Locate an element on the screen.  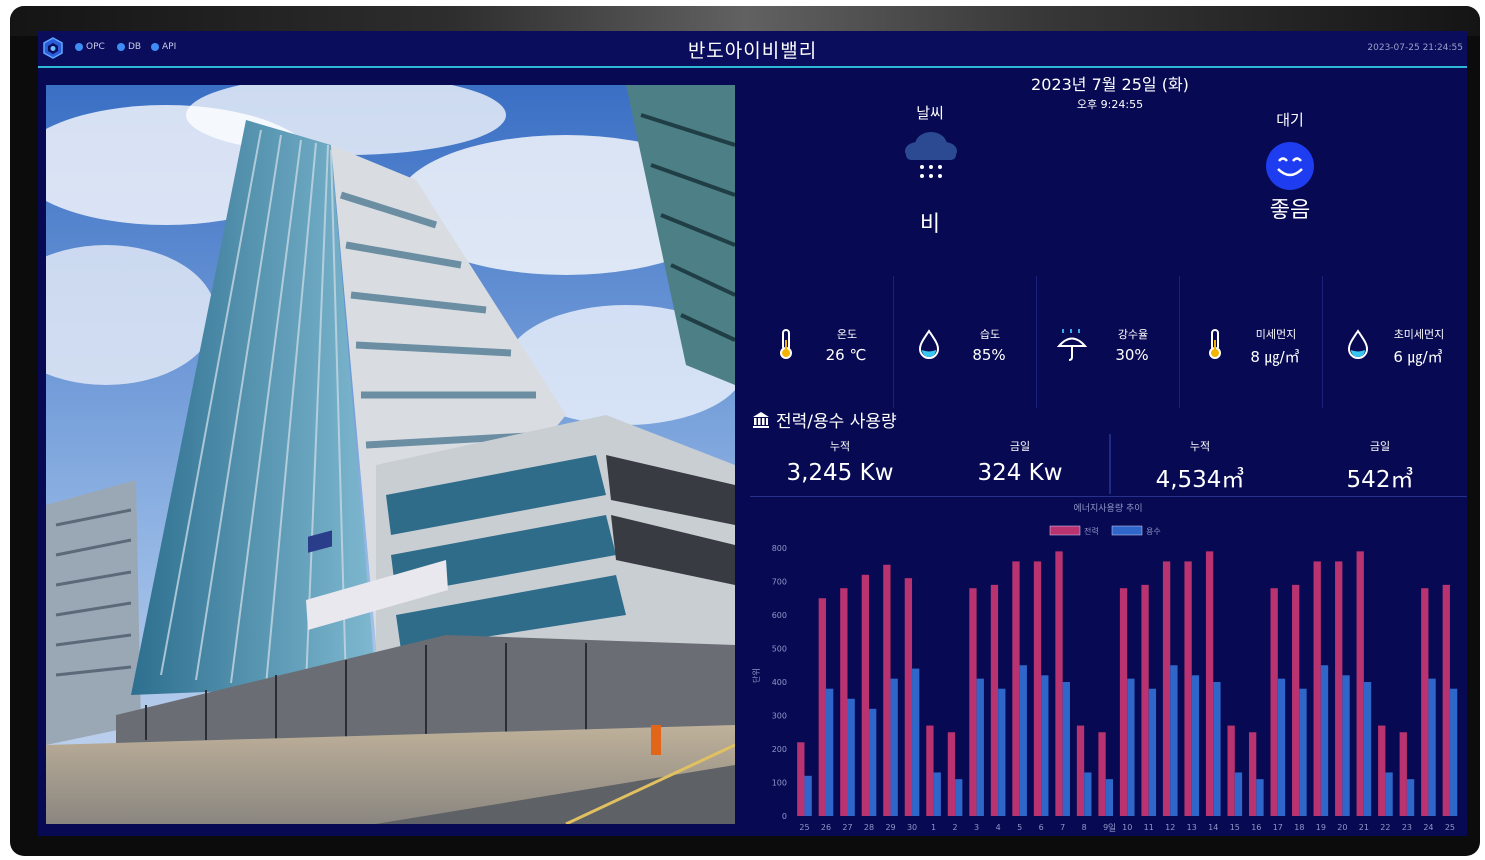
x-tick-label: 15 is located at coordinates (1235, 827).